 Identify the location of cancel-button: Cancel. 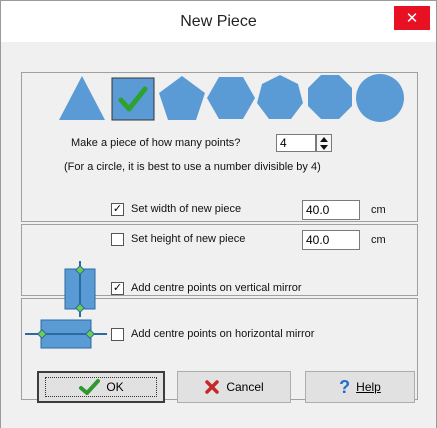
(234, 387).